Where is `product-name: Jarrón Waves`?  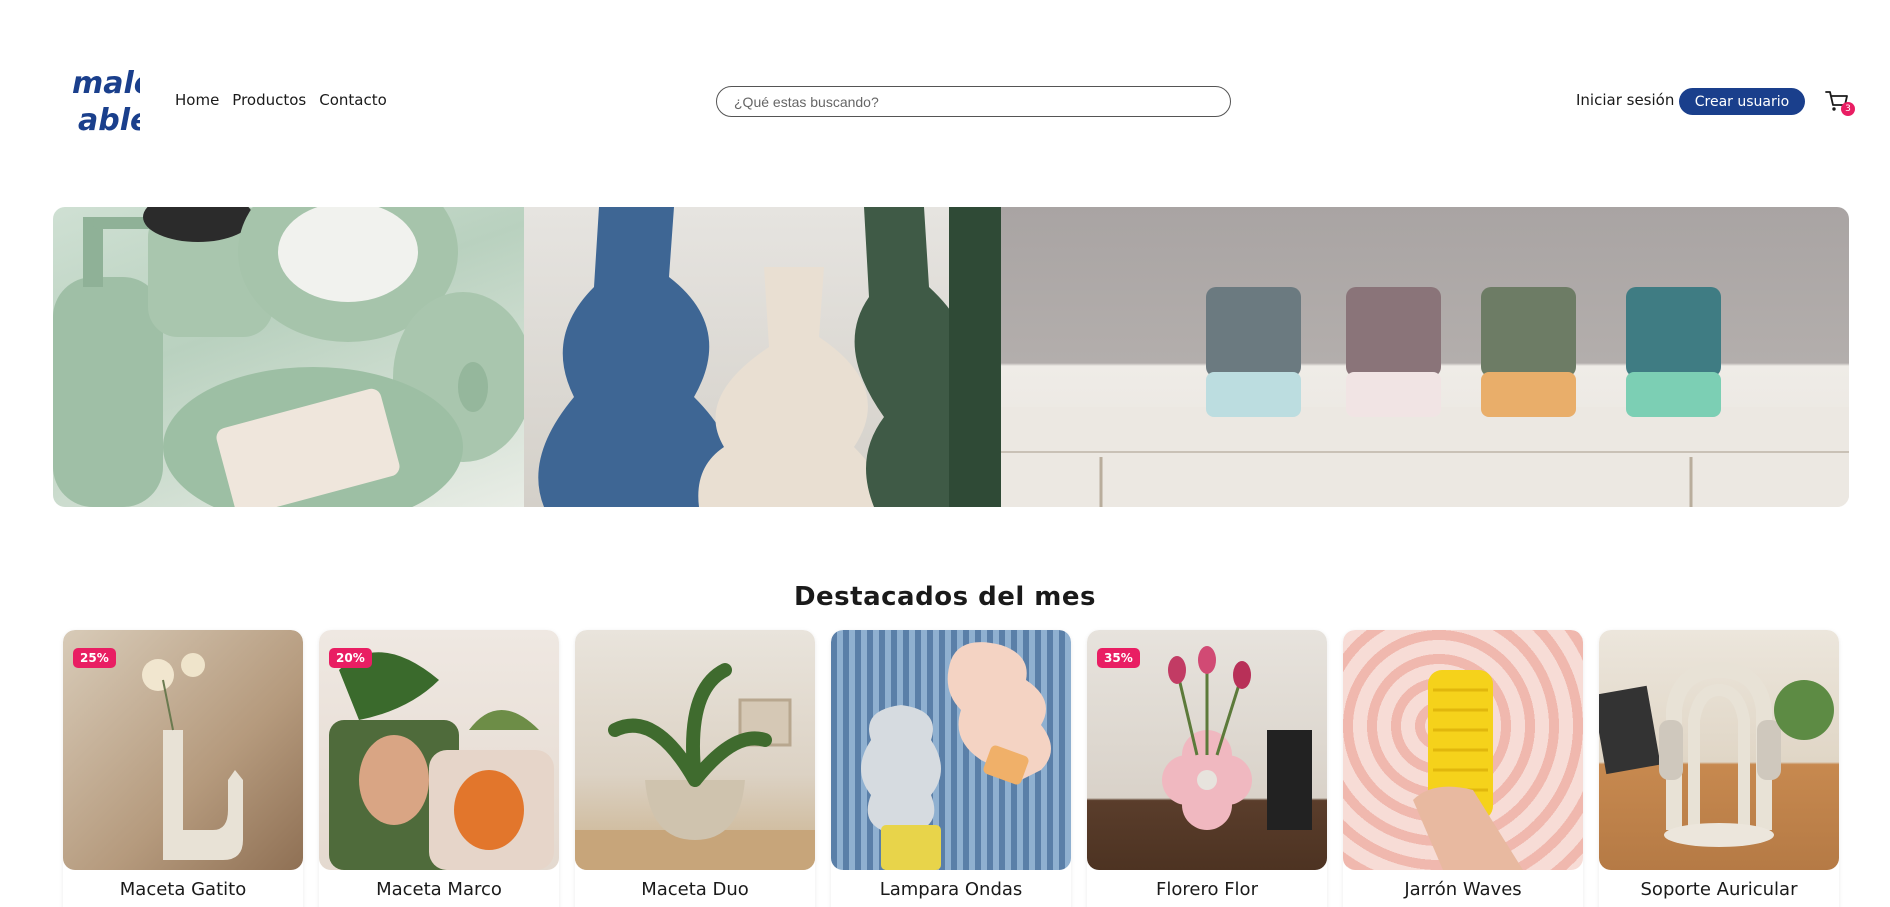
product-name: Jarrón Waves is located at coordinates (1463, 889).